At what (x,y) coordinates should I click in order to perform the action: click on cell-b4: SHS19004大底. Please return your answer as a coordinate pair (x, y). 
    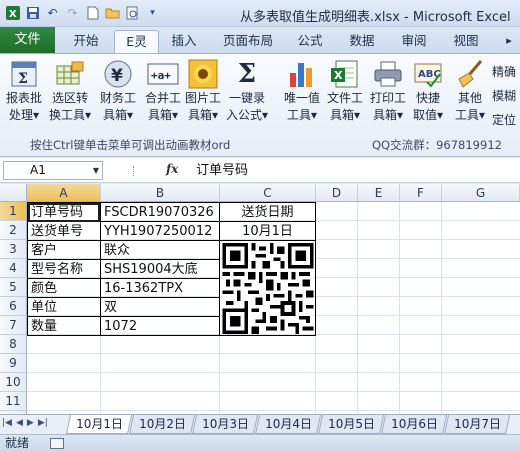
    Looking at the image, I should click on (160, 269).